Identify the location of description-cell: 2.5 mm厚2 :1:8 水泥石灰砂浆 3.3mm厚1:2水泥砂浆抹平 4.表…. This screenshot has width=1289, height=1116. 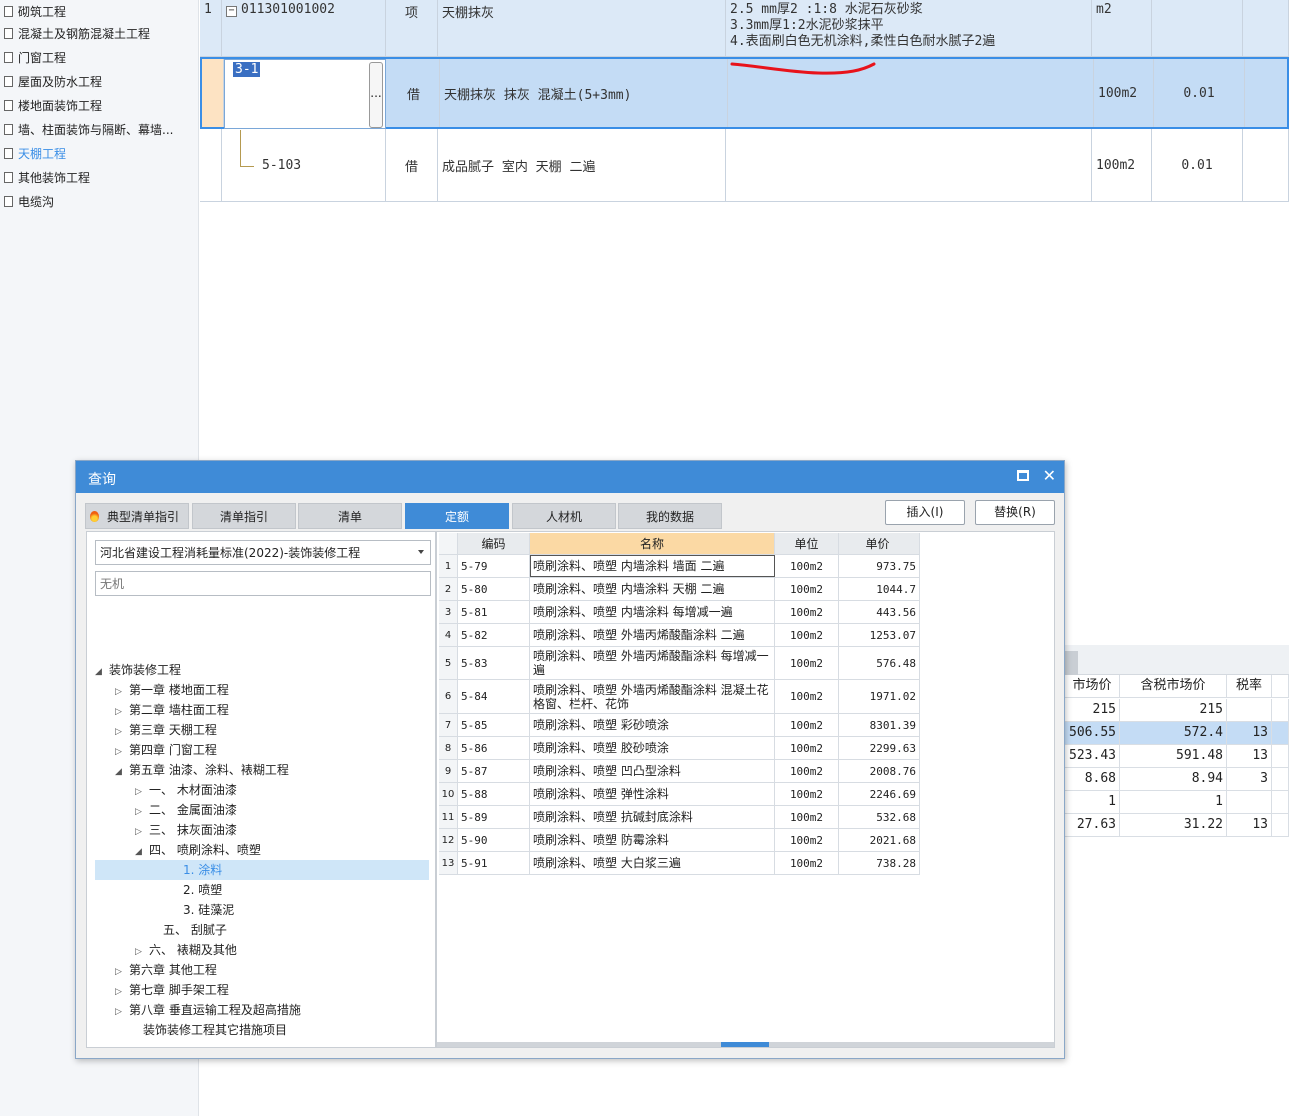
(909, 28).